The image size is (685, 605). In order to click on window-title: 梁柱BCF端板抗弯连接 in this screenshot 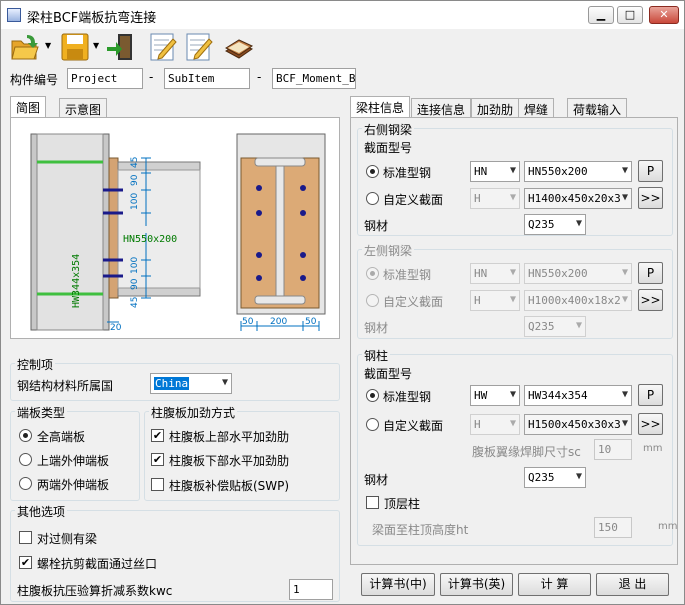, I will do `click(92, 18)`.